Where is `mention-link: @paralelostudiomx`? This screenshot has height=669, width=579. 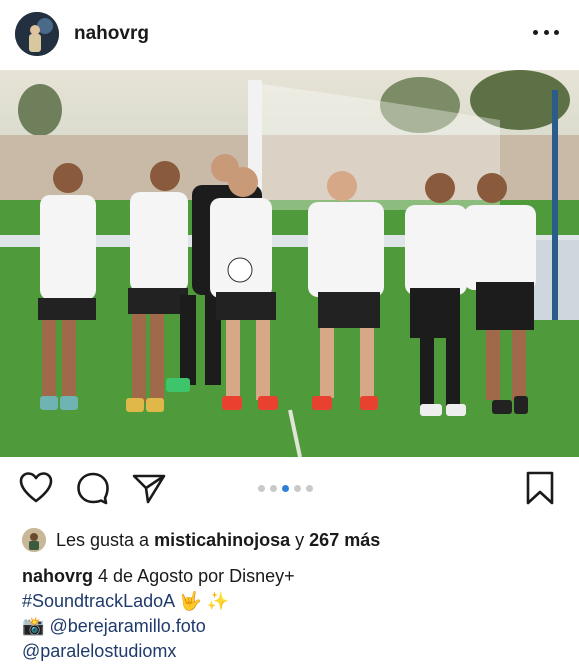 mention-link: @paralelostudiomx is located at coordinates (99, 651).